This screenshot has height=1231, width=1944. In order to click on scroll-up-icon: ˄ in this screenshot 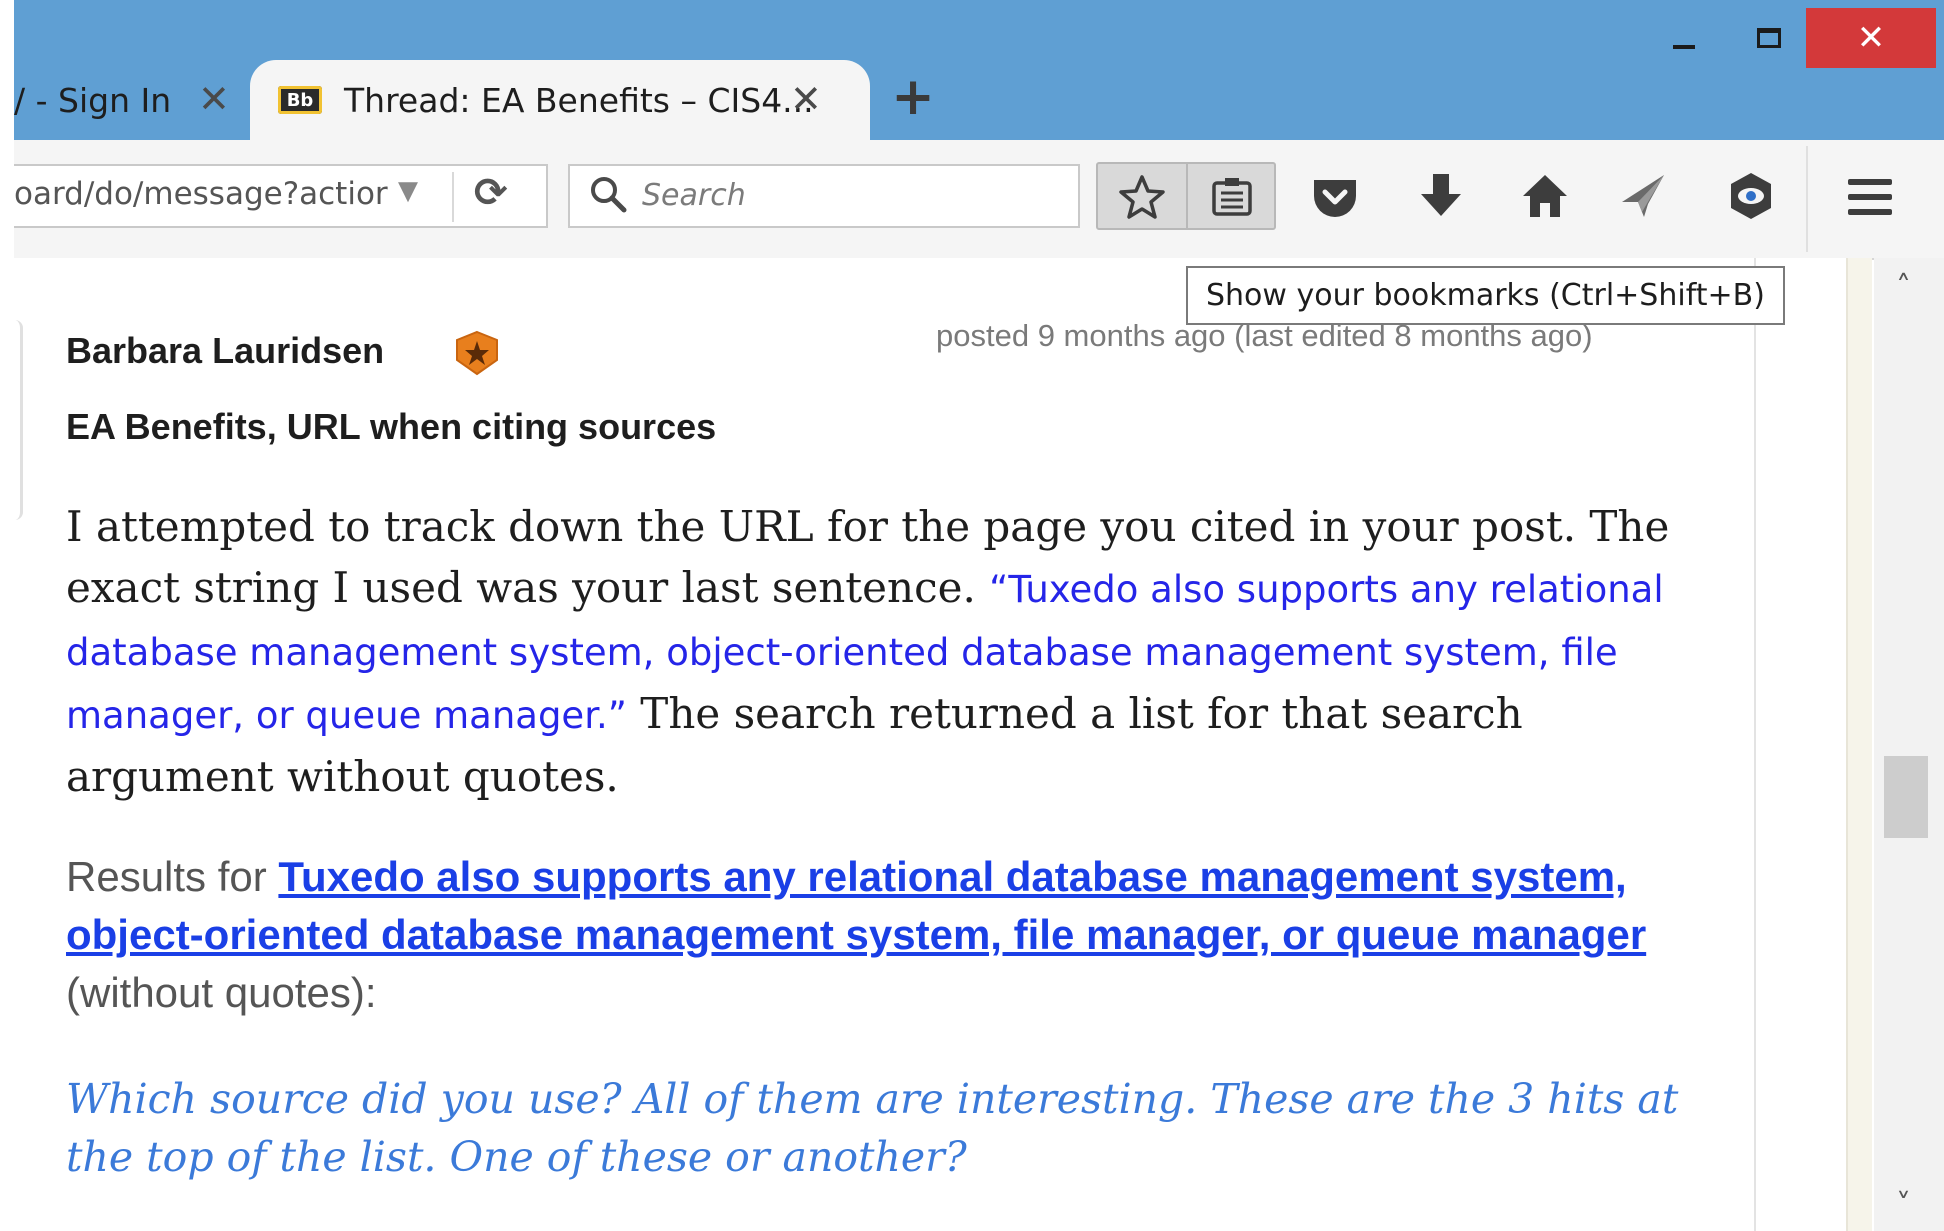, I will do `click(1903, 287)`.